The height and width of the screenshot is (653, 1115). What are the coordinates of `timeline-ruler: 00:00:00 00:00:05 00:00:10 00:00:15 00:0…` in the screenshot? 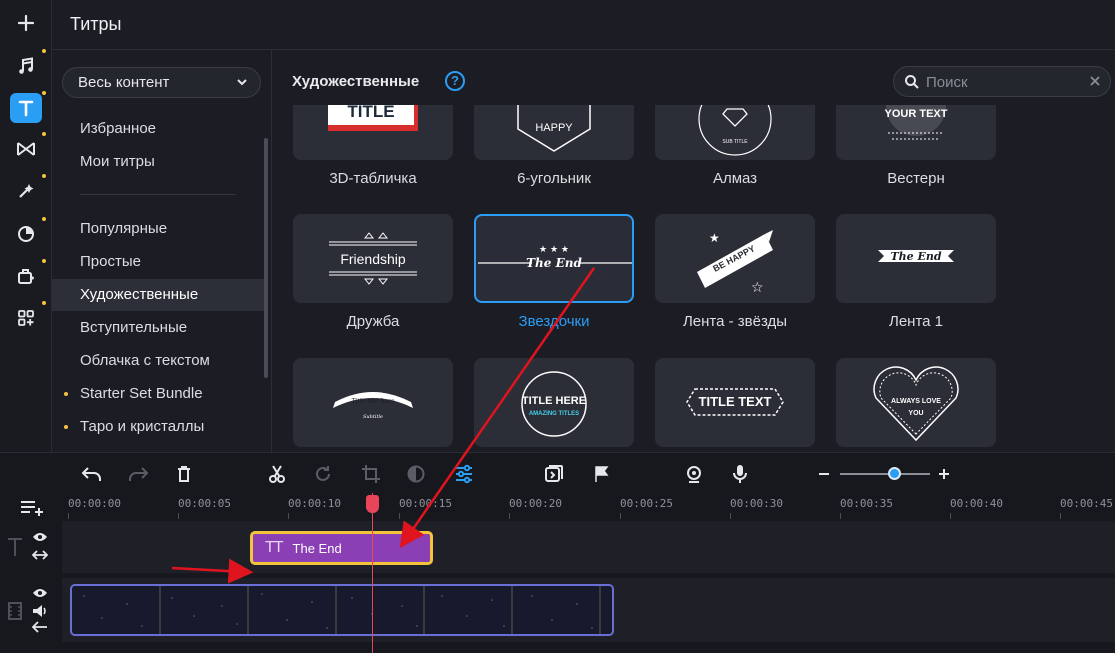 It's located at (588, 507).